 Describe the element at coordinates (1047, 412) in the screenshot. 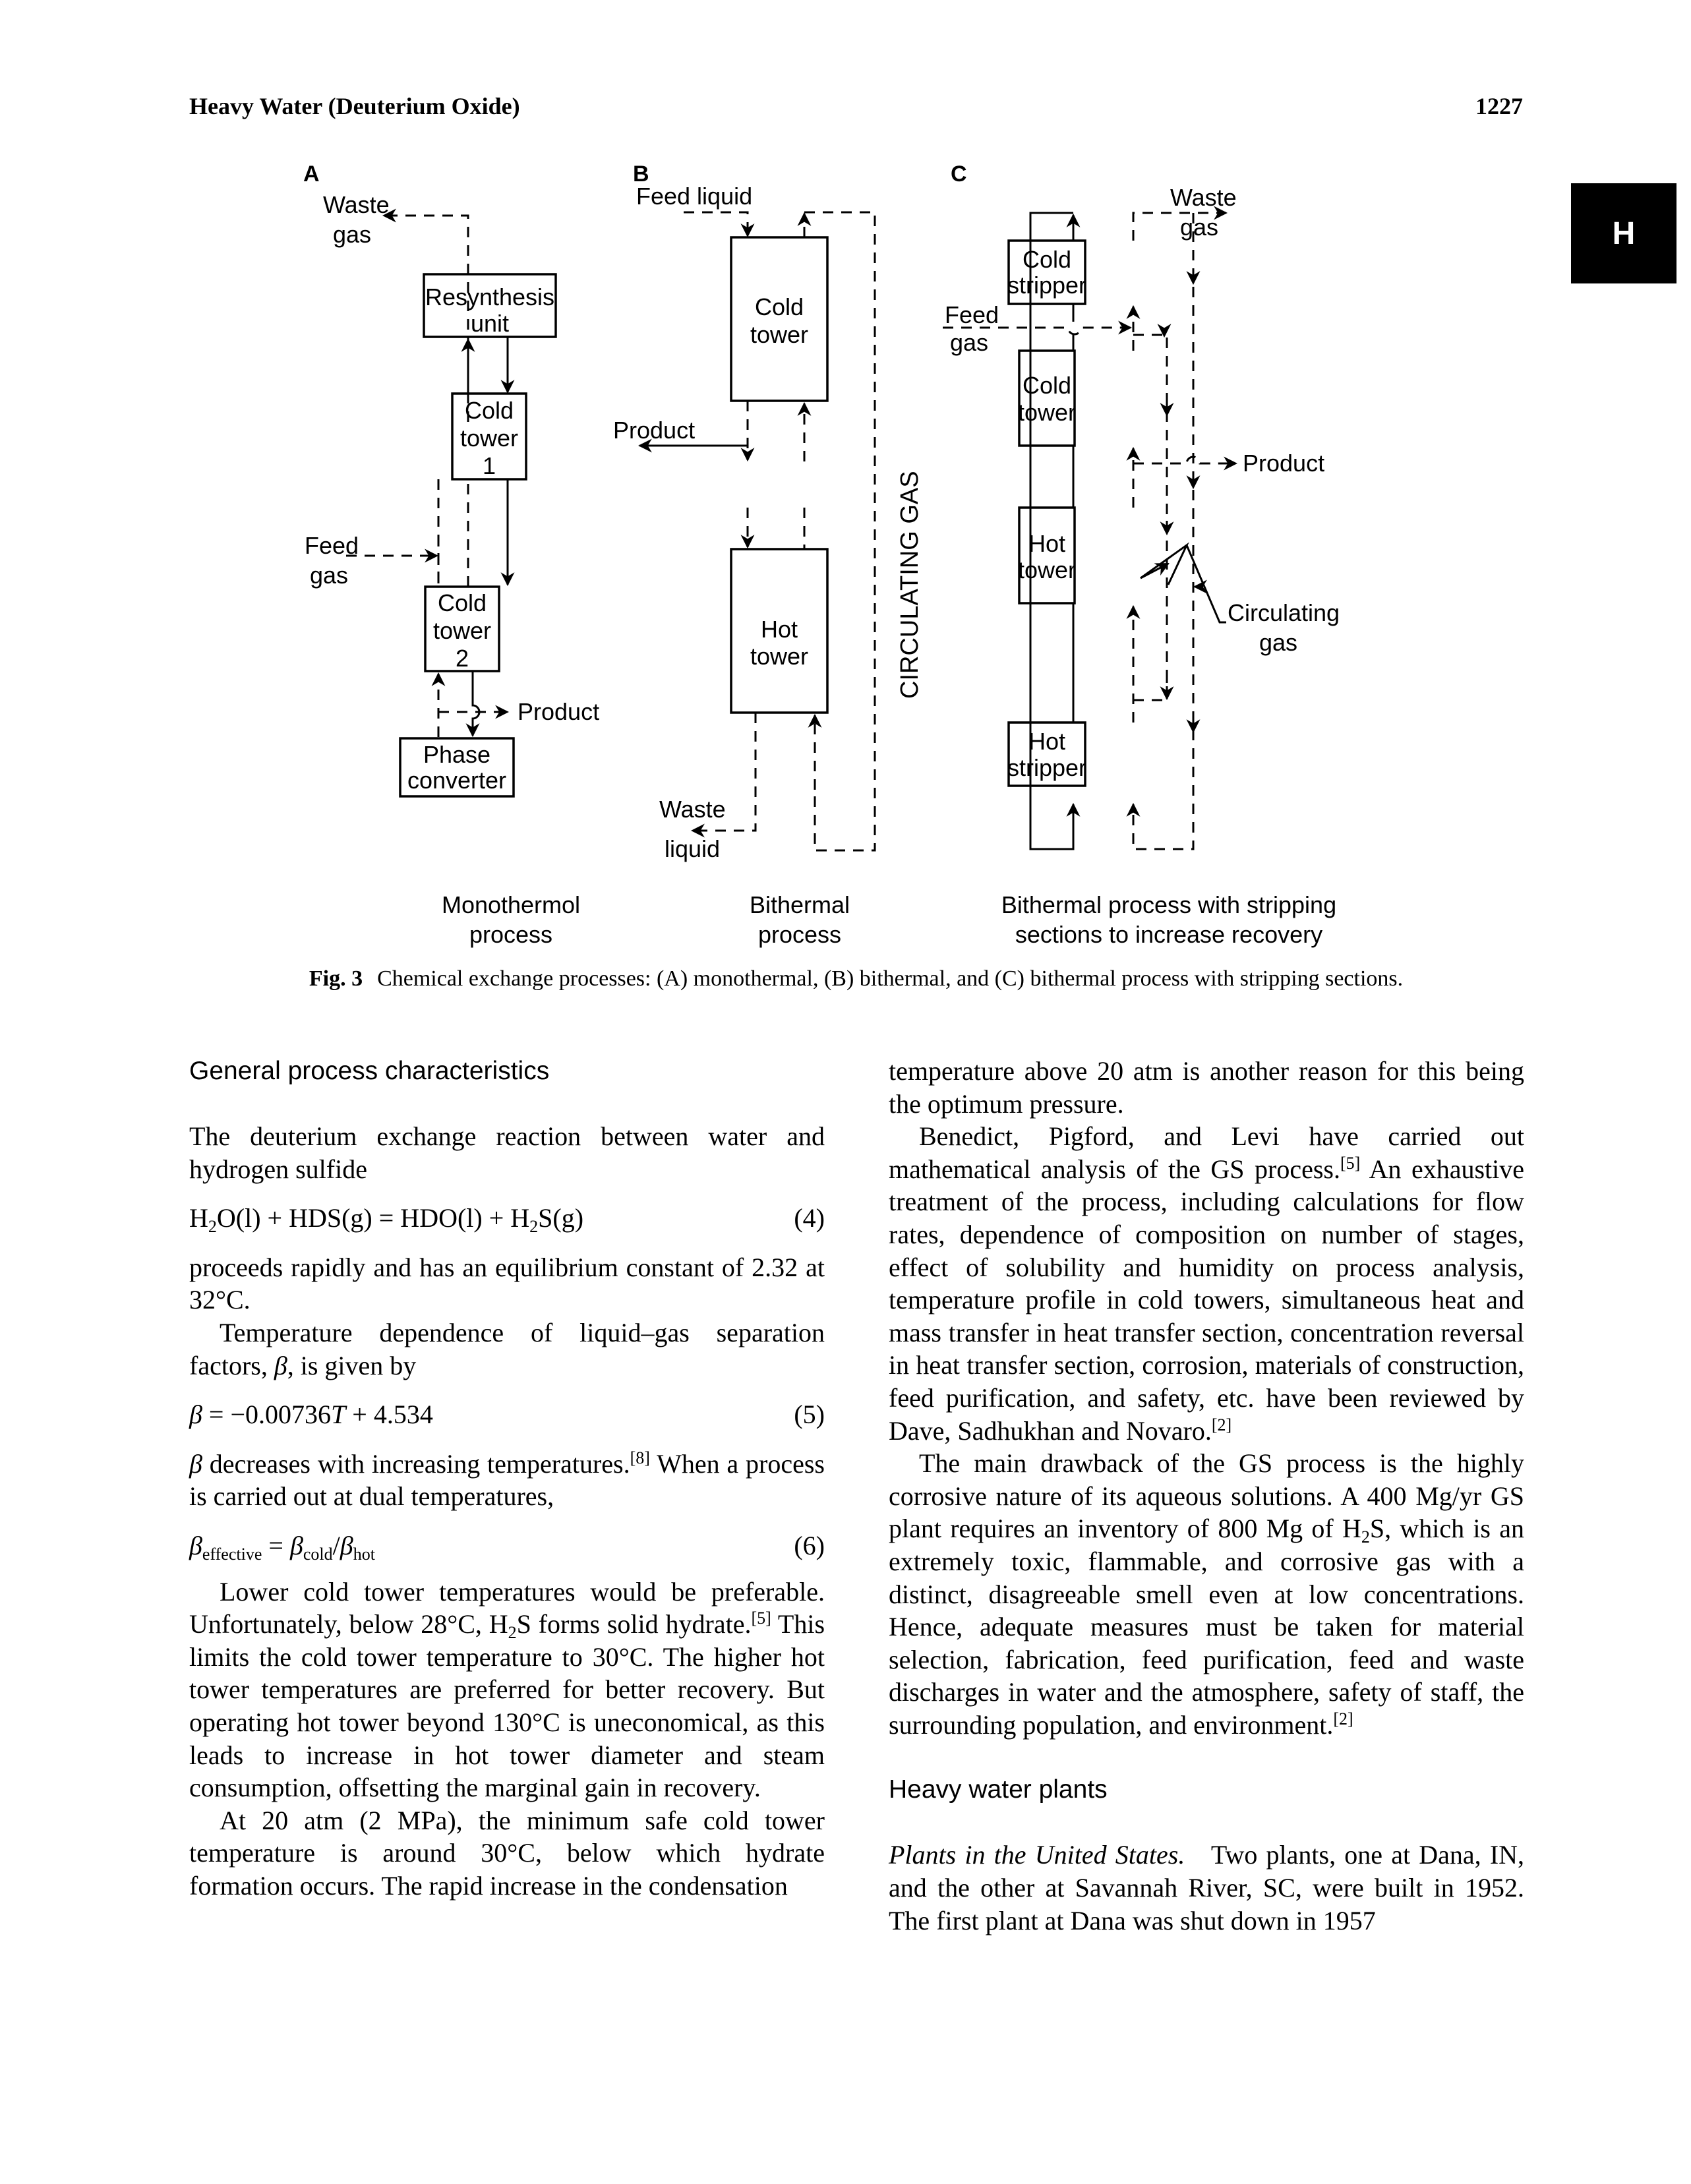

I see `panel-c-cold-tower-label-2: tower` at that location.